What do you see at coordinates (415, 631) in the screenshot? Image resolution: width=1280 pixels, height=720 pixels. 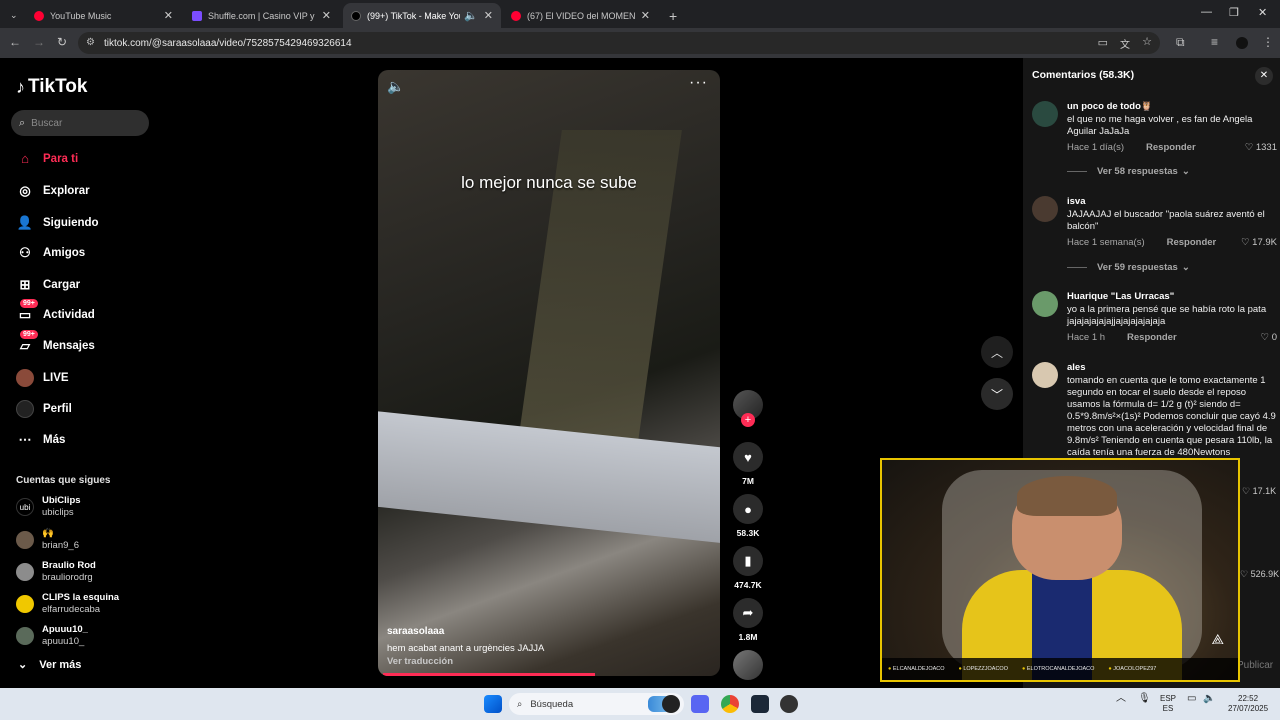 I see `video-author: saraasolaaa` at bounding box center [415, 631].